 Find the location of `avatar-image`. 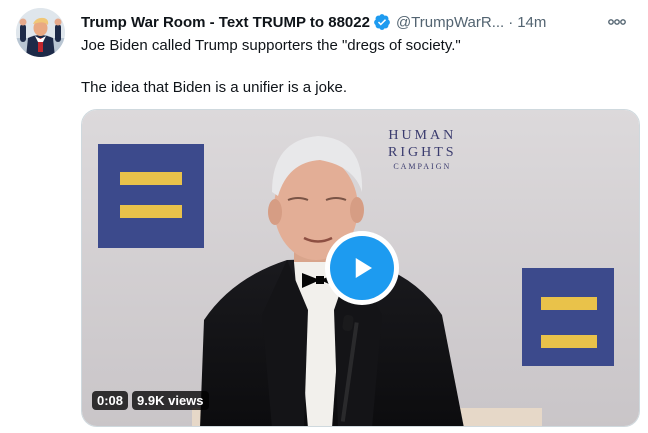

avatar-image is located at coordinates (40, 32).